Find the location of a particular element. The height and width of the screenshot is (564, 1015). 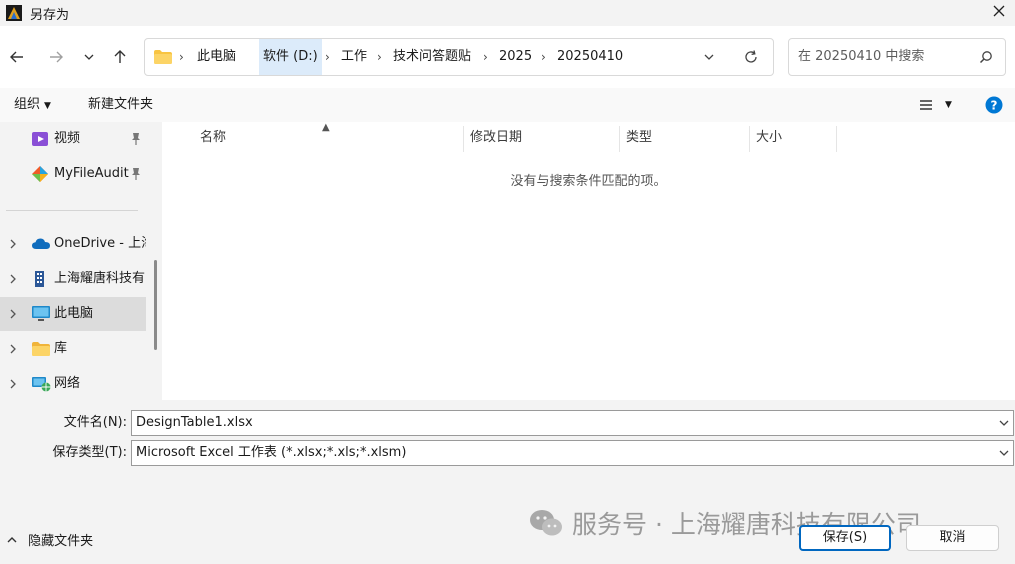

search-box: 在 20250410 中搜索 is located at coordinates (897, 57).